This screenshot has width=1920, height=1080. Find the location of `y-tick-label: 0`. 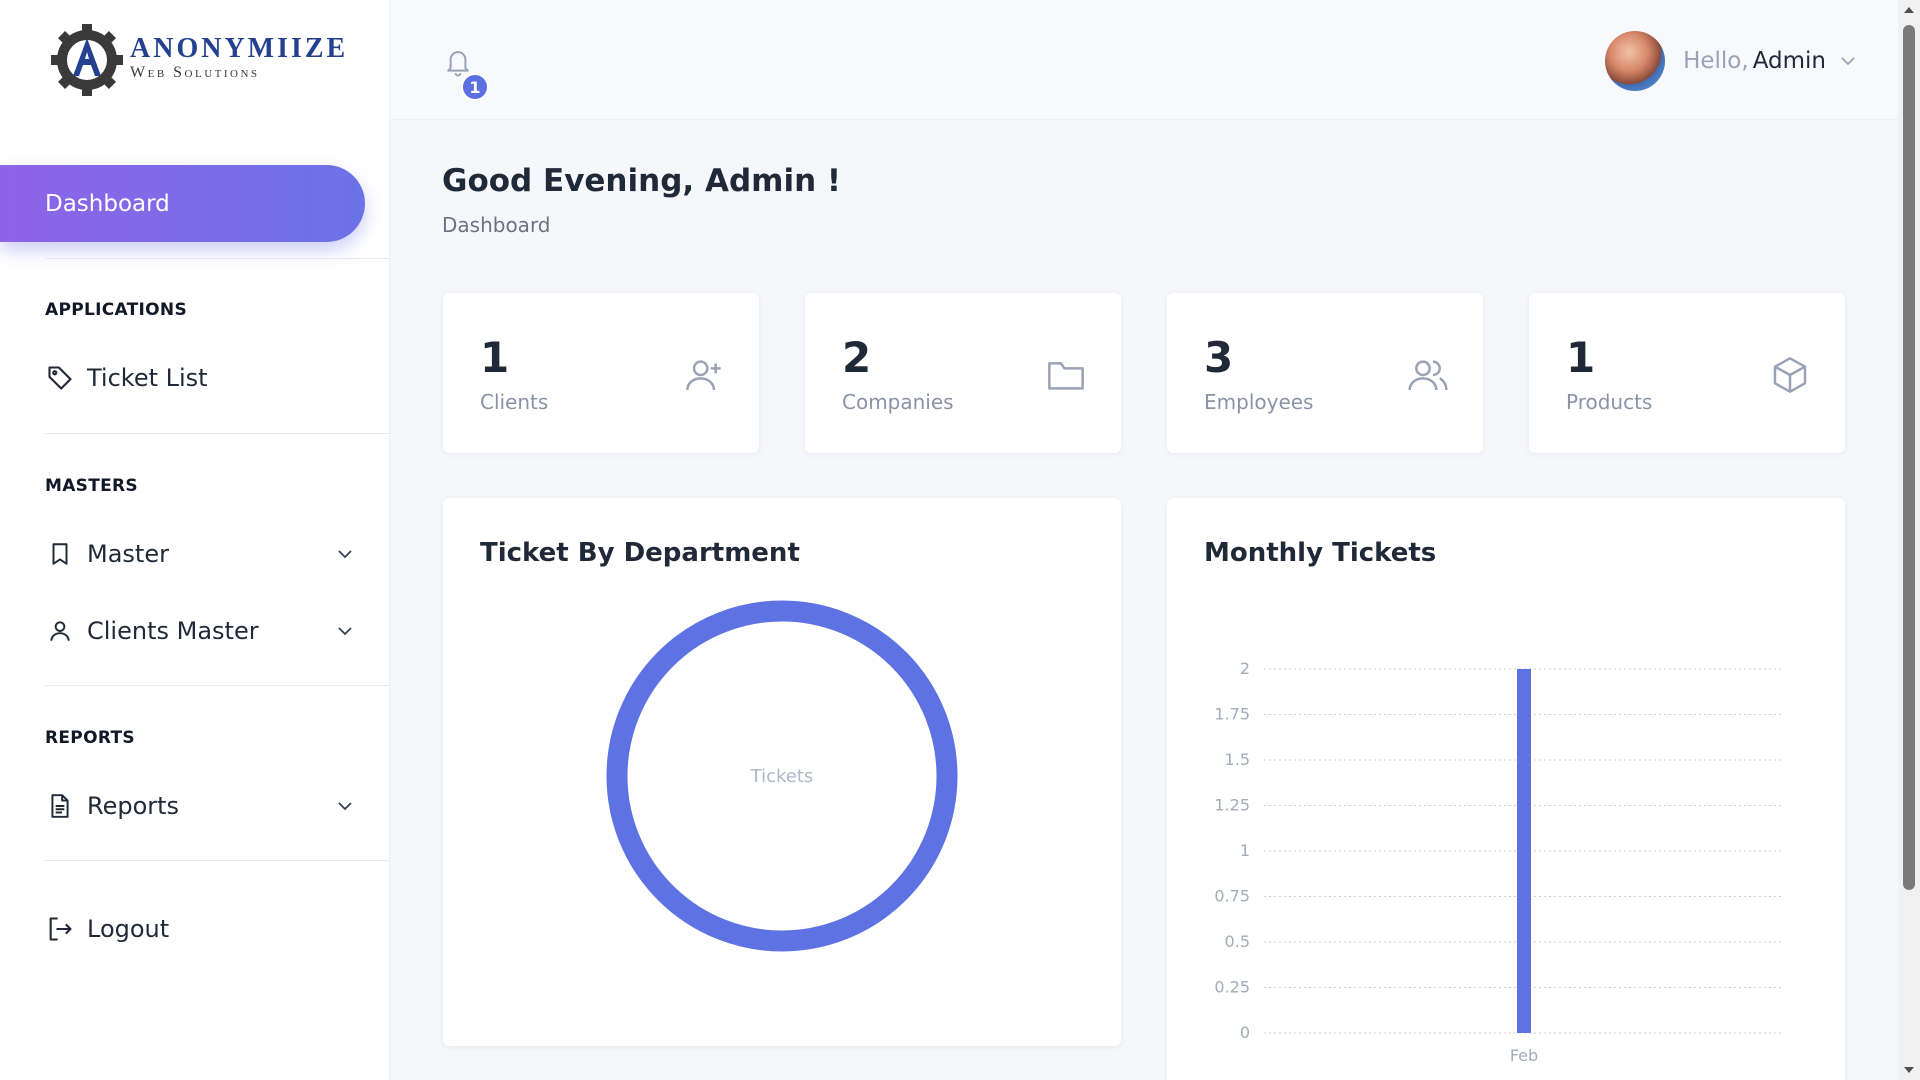

y-tick-label: 0 is located at coordinates (1245, 1032).